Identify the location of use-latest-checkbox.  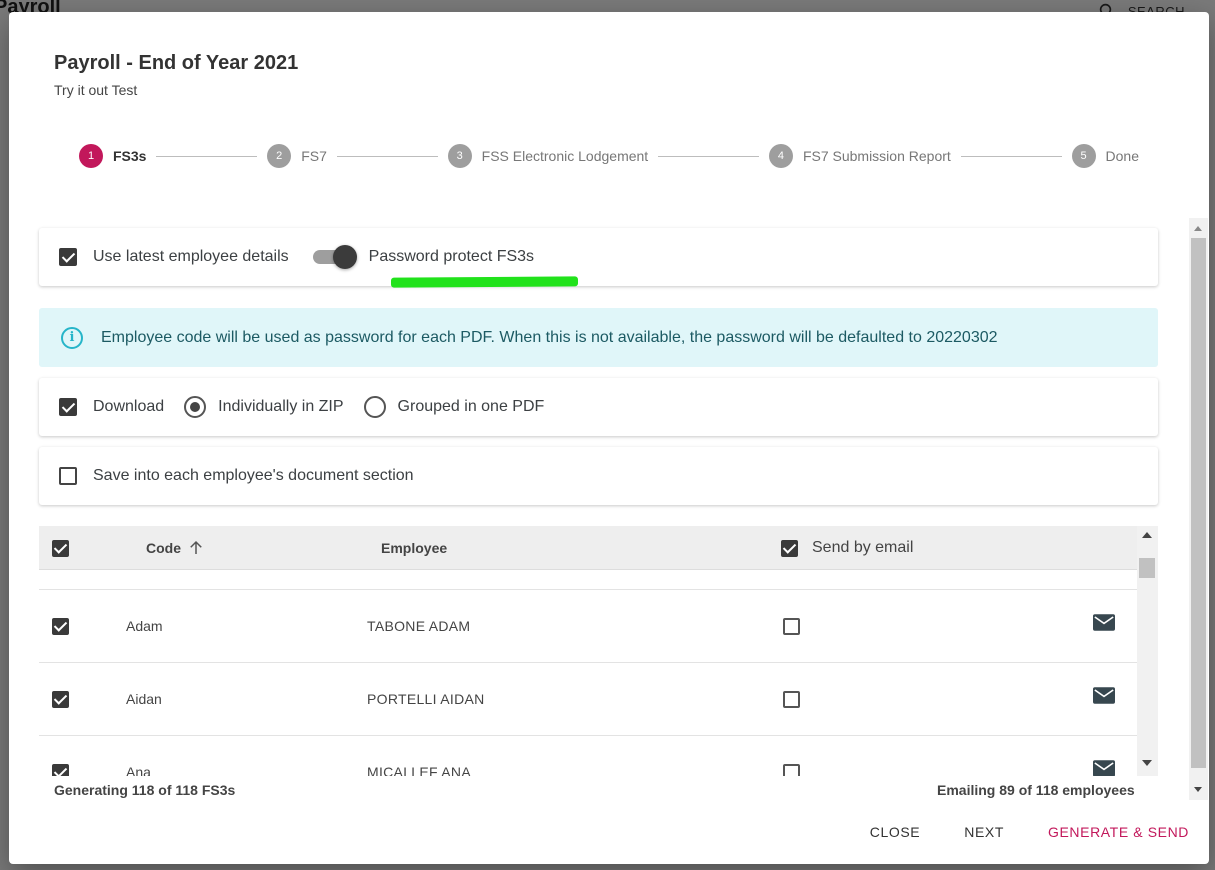
(68, 257).